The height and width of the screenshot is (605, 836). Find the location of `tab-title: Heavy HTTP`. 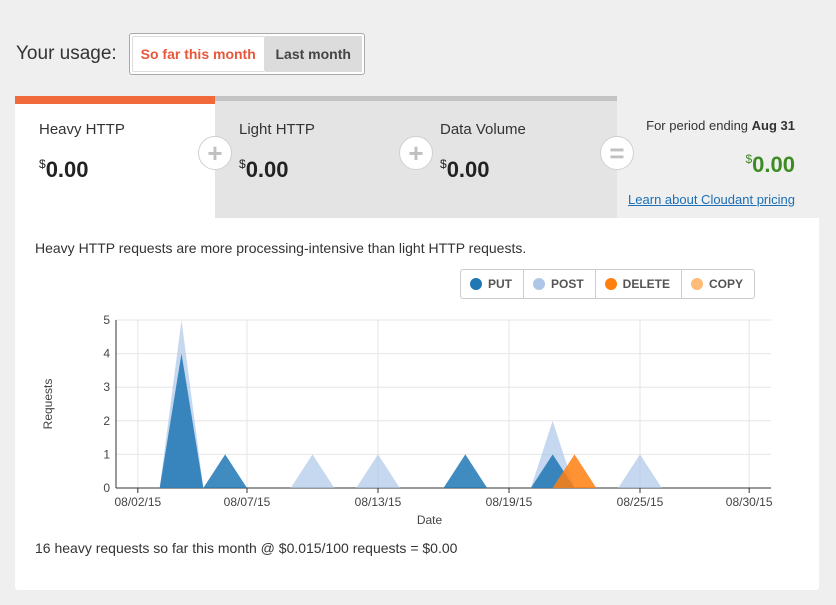

tab-title: Heavy HTTP is located at coordinates (82, 129).